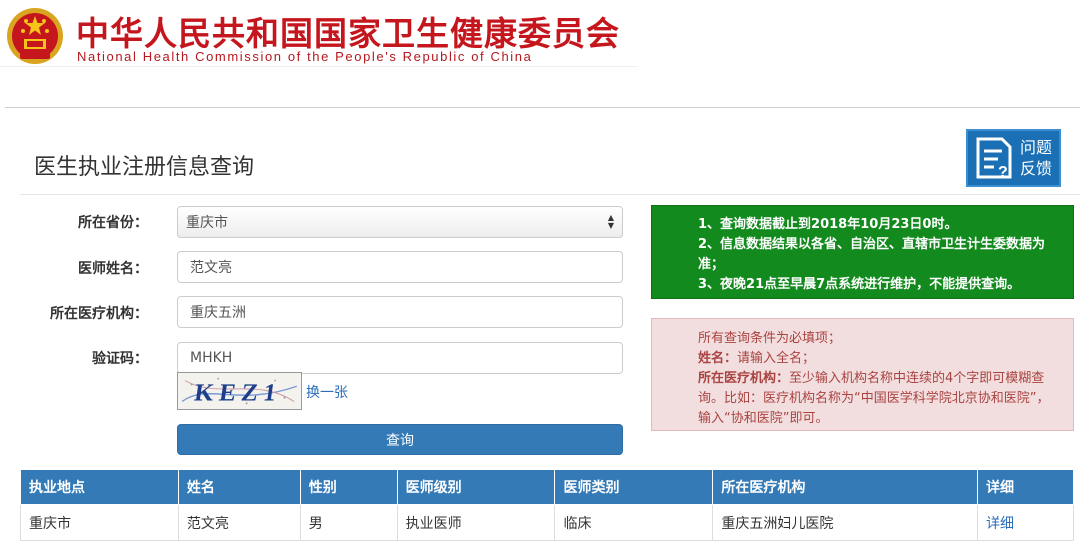 The height and width of the screenshot is (542, 1080). What do you see at coordinates (99, 487) in the screenshot?
I see `header-location: 执业地点` at bounding box center [99, 487].